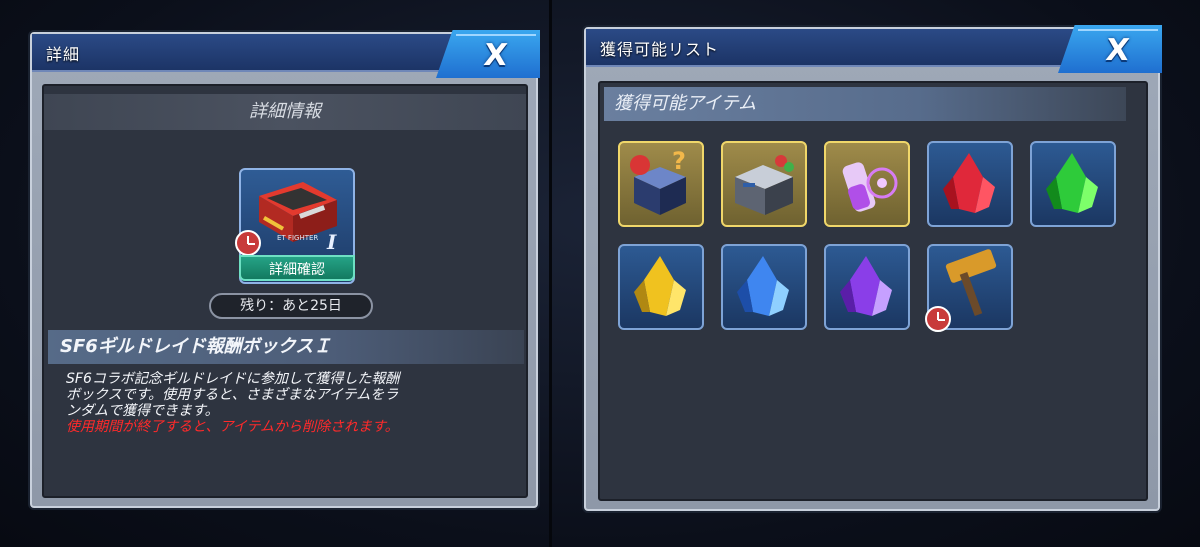 This screenshot has height=547, width=1200. I want to click on green-crystal-icon, so click(1072, 183).